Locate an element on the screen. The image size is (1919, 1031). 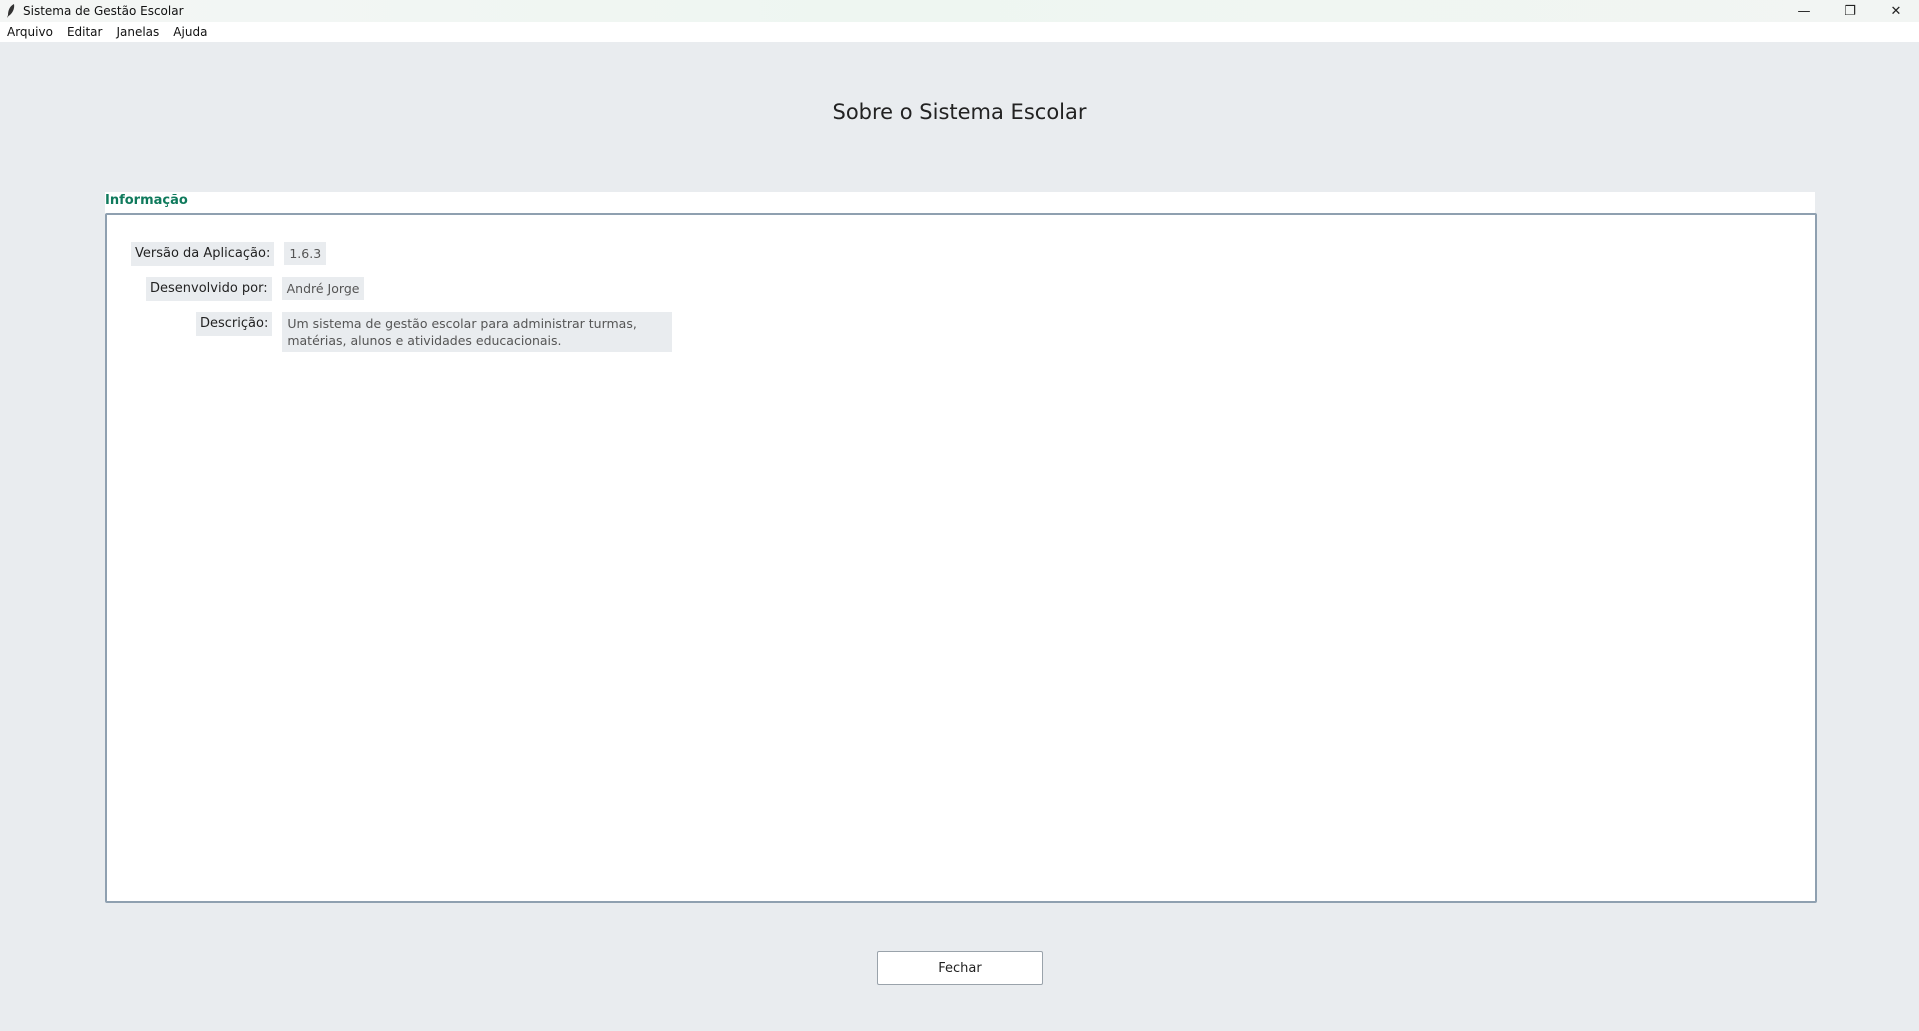
menu-editar: Editar is located at coordinates (85, 32).